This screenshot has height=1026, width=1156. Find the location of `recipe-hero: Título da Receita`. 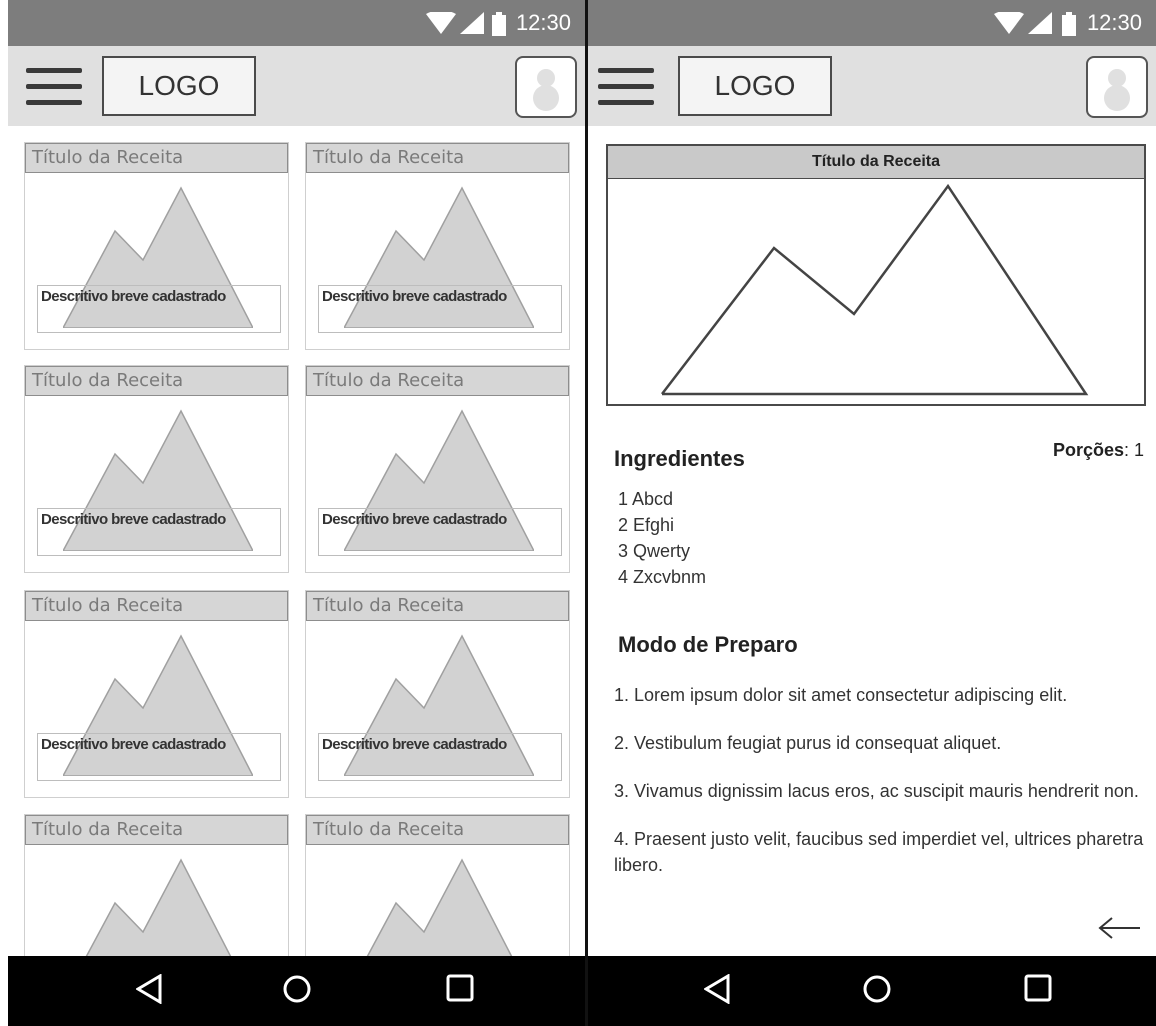

recipe-hero: Título da Receita is located at coordinates (876, 275).